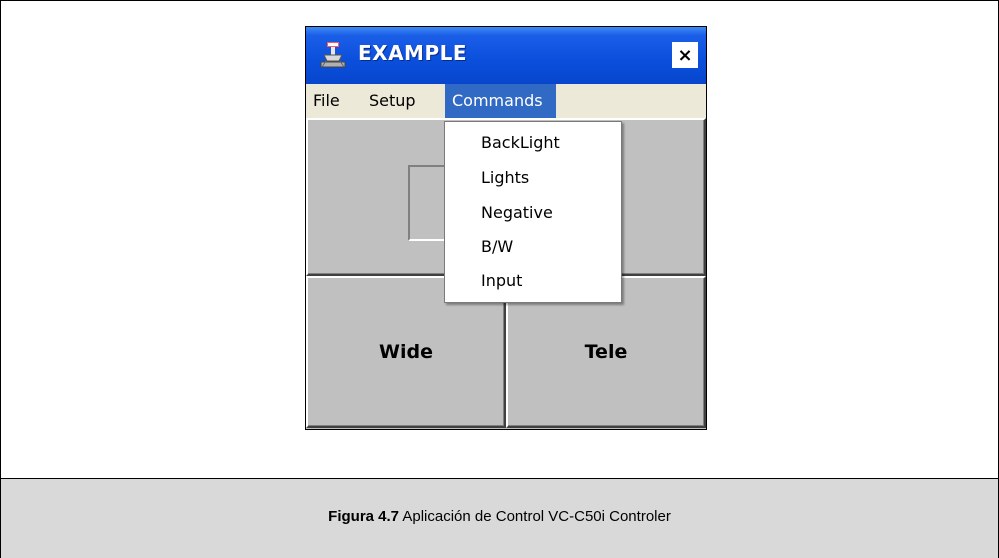 The width and height of the screenshot is (999, 558). What do you see at coordinates (506, 55) in the screenshot?
I see `title-bar: EXAMPLE ×` at bounding box center [506, 55].